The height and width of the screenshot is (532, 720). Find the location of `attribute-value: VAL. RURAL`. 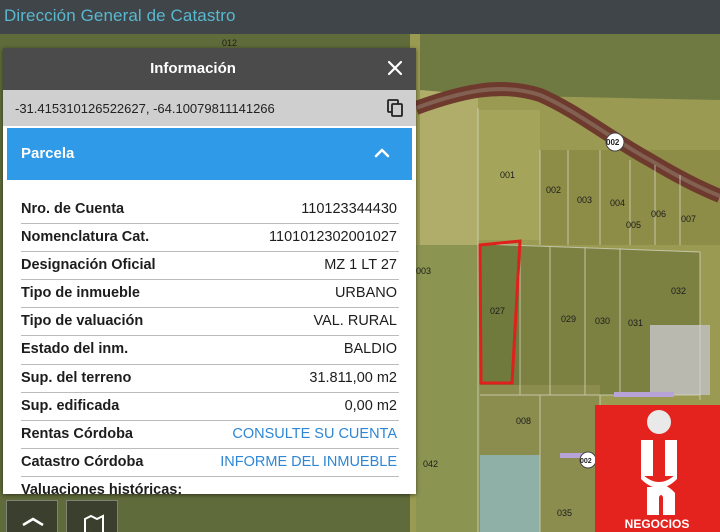

attribute-value: VAL. RURAL is located at coordinates (355, 321).